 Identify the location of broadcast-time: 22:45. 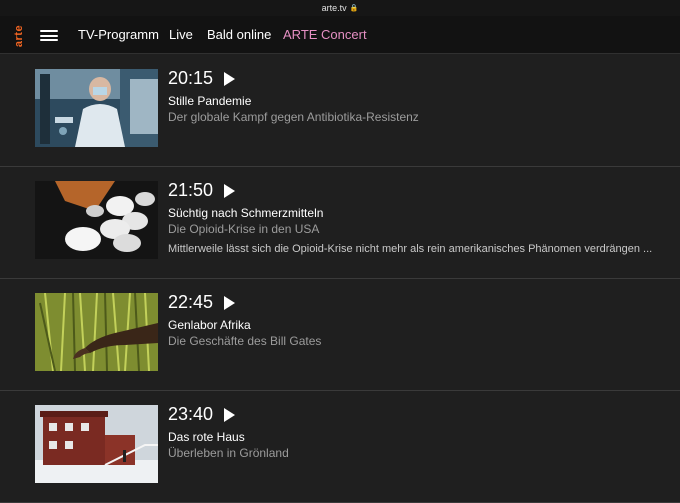
(191, 302).